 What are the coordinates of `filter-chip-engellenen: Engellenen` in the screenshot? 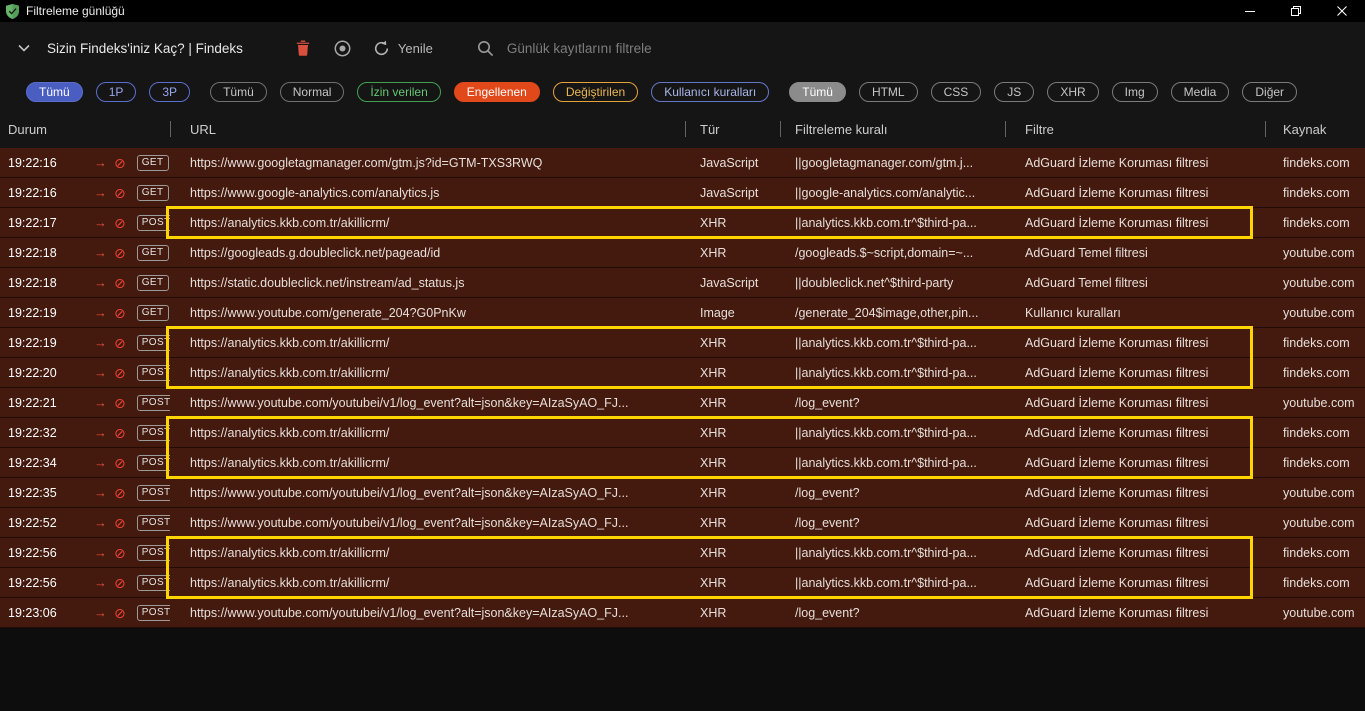 It's located at (496, 92).